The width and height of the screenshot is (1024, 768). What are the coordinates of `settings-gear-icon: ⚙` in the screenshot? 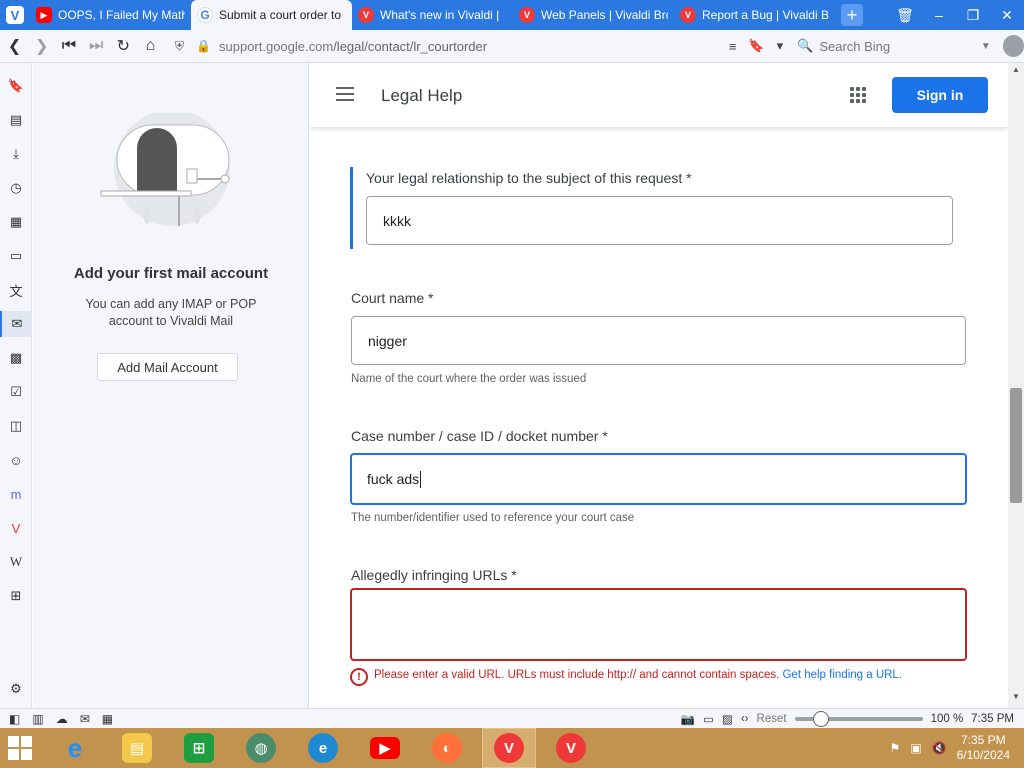 It's located at (16, 689).